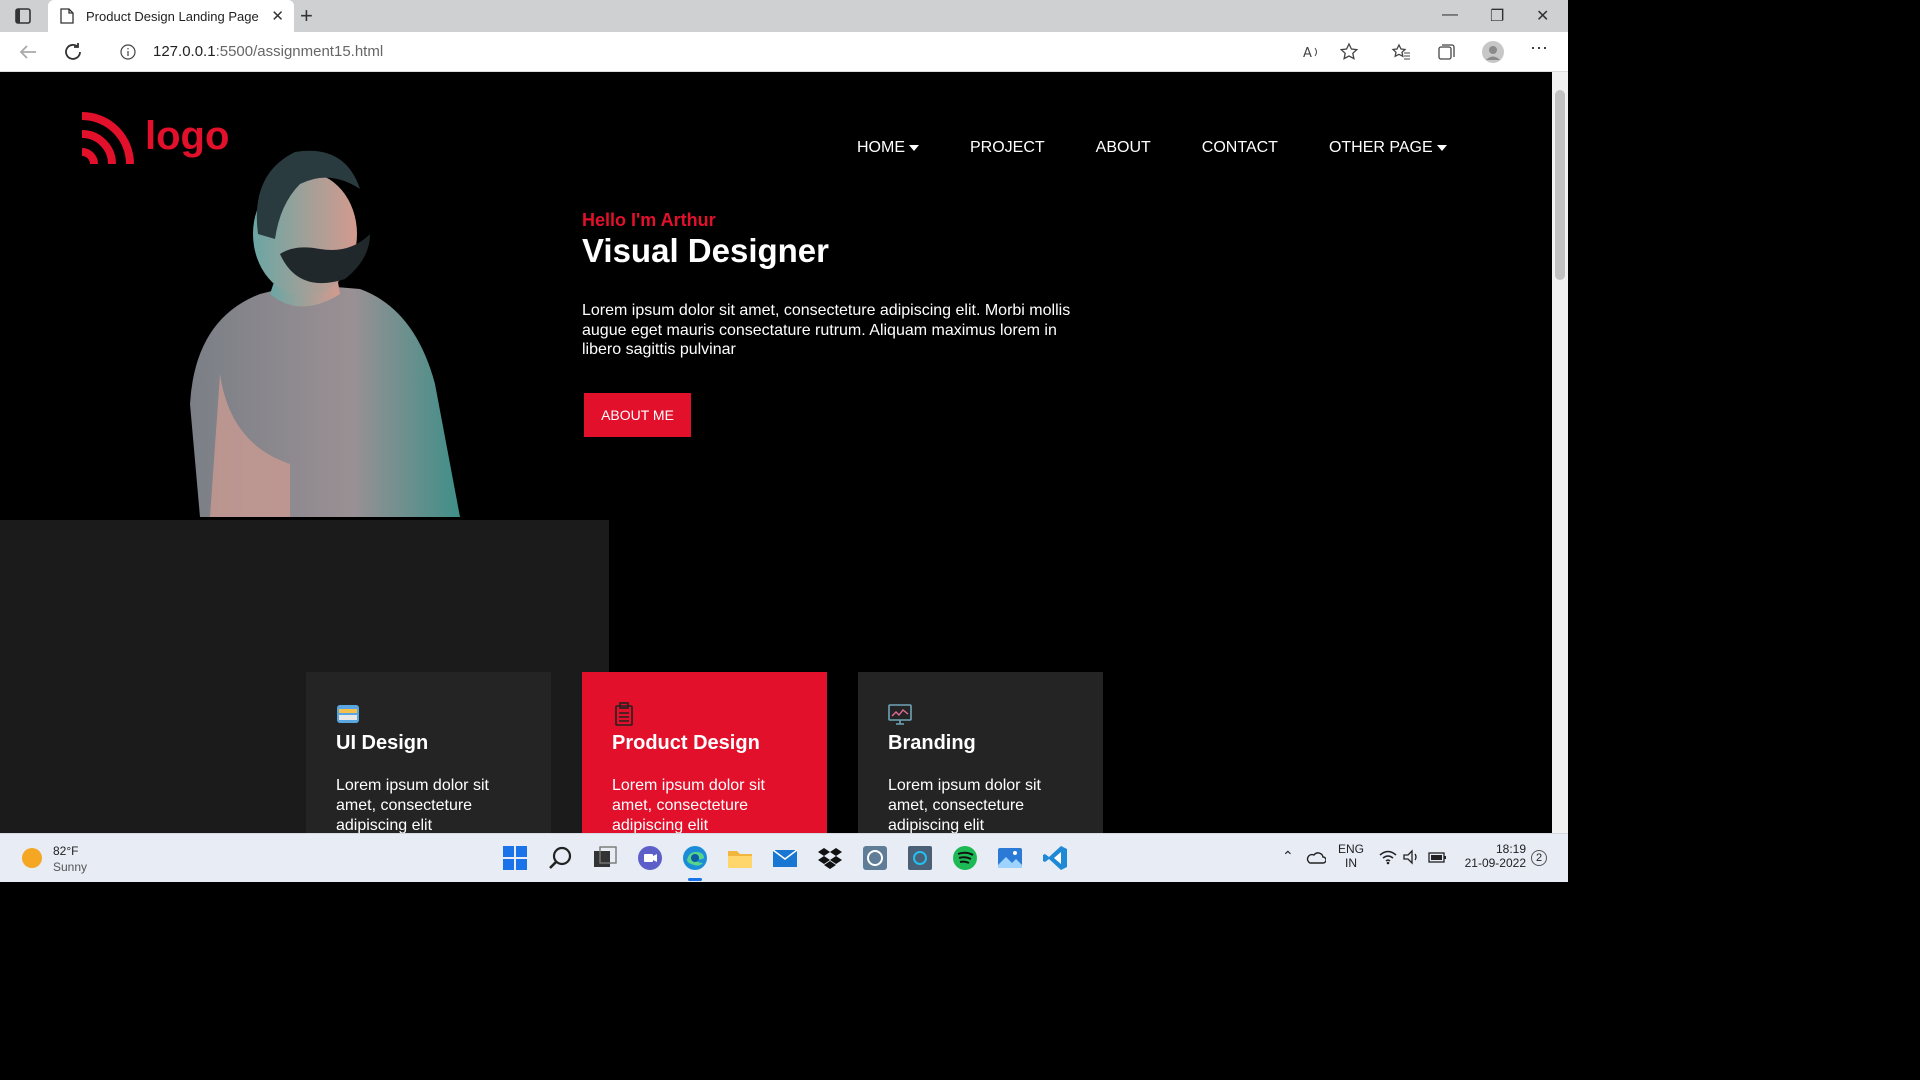 This screenshot has width=1920, height=1080. What do you see at coordinates (28, 52) in the screenshot?
I see `back-icon` at bounding box center [28, 52].